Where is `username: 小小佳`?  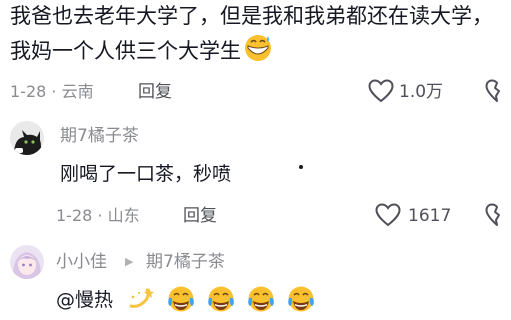 username: 小小佳 is located at coordinates (81, 262).